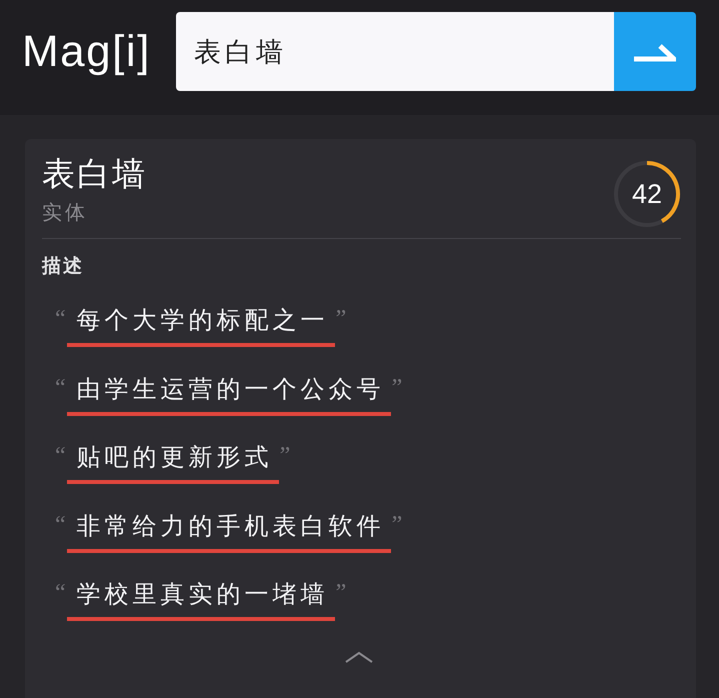 This screenshot has height=698, width=719. What do you see at coordinates (63, 266) in the screenshot?
I see `section-heading: 描述` at bounding box center [63, 266].